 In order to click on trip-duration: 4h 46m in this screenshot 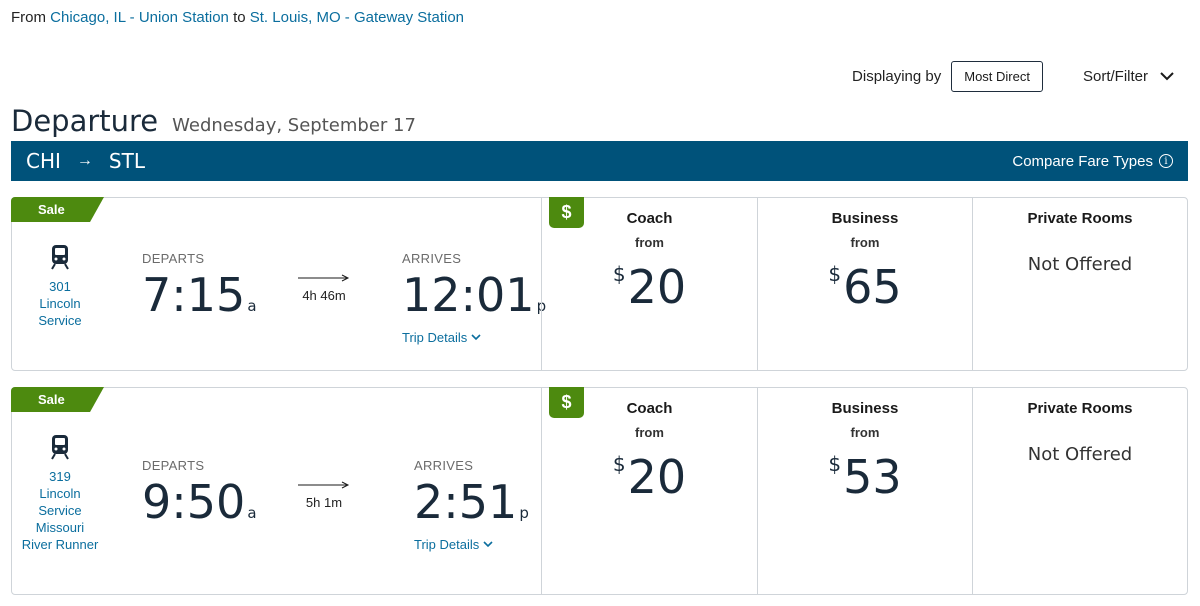, I will do `click(324, 288)`.